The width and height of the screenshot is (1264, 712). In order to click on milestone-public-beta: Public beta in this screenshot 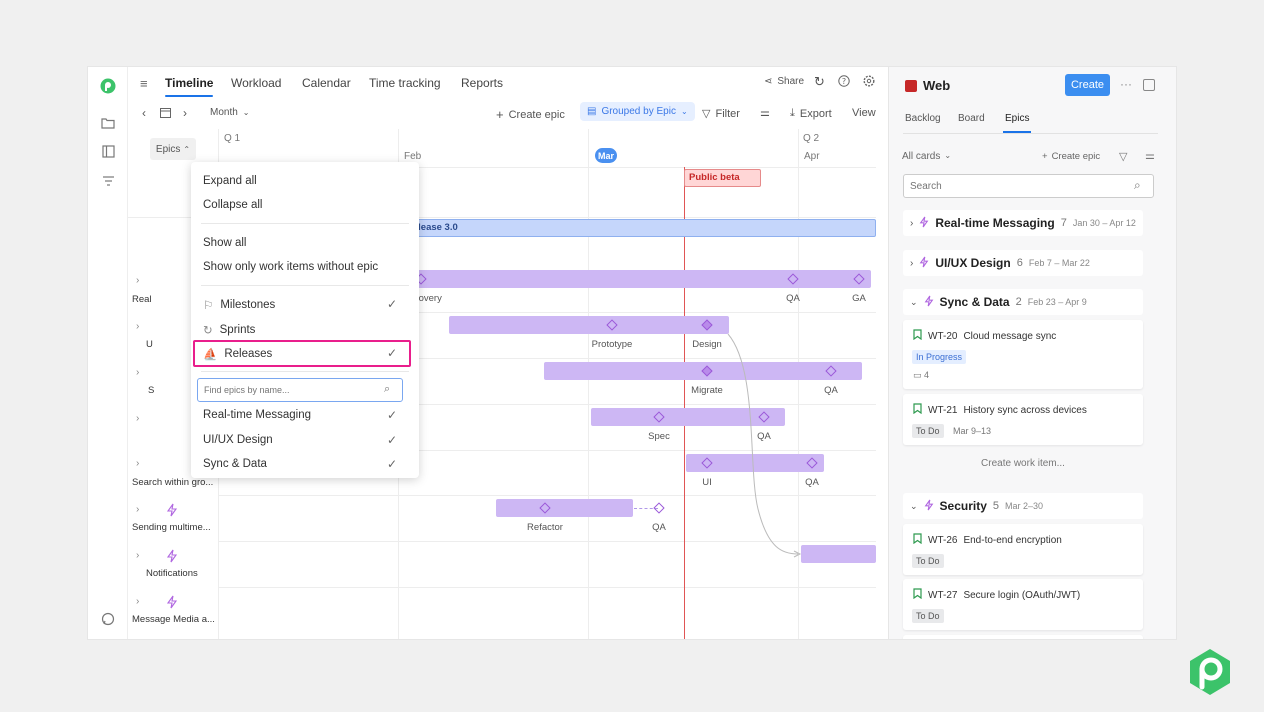, I will do `click(722, 178)`.